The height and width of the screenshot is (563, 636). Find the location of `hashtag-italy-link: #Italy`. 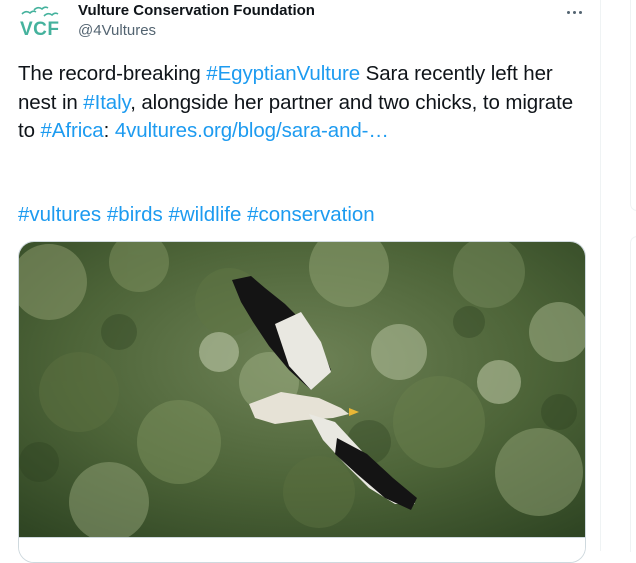

hashtag-italy-link: #Italy is located at coordinates (106, 102).